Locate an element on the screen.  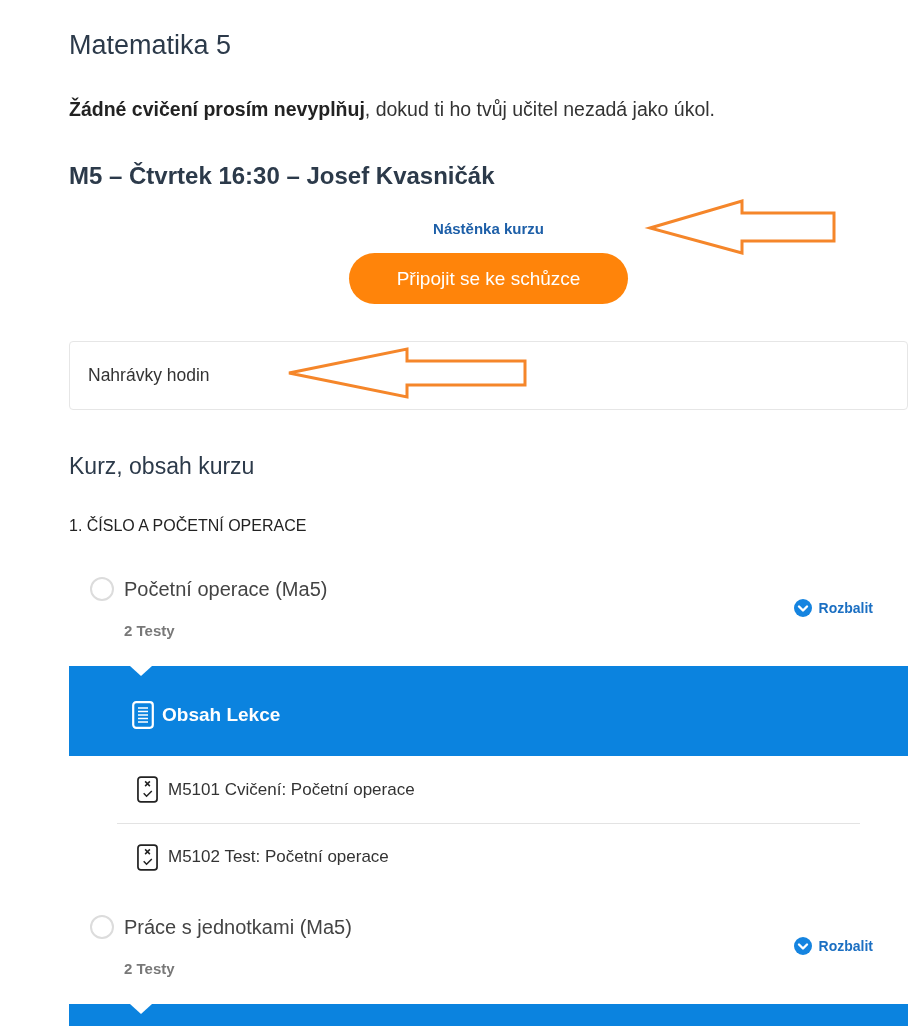
chapter-heading: 1. ČÍSLO A POČETNÍ OPERACE is located at coordinates (188, 526).